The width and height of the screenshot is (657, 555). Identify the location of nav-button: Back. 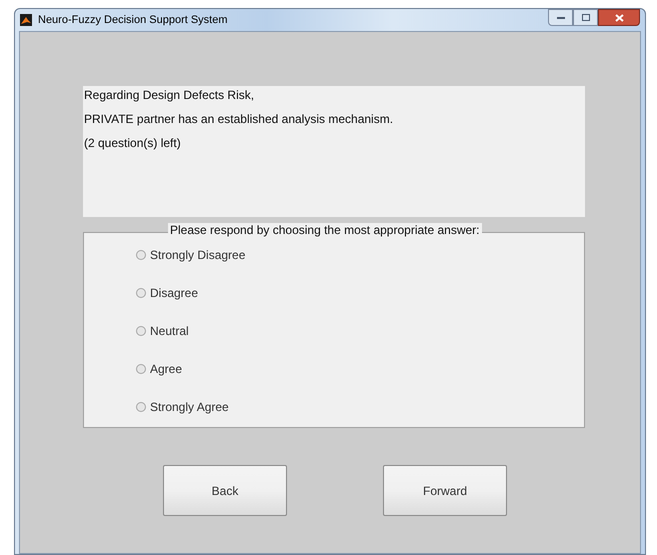
(225, 490).